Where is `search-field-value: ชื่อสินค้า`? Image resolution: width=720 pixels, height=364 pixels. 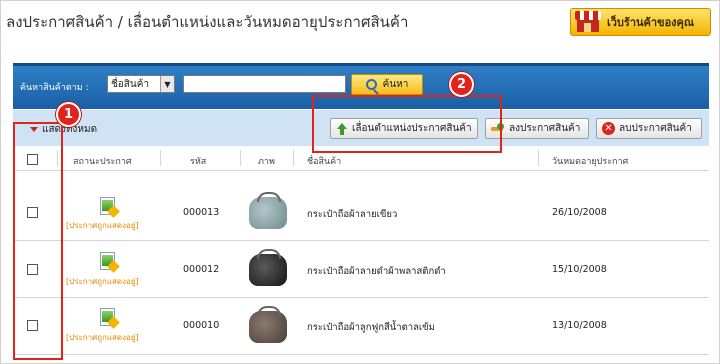 search-field-value: ชื่อสินค้า is located at coordinates (130, 84).